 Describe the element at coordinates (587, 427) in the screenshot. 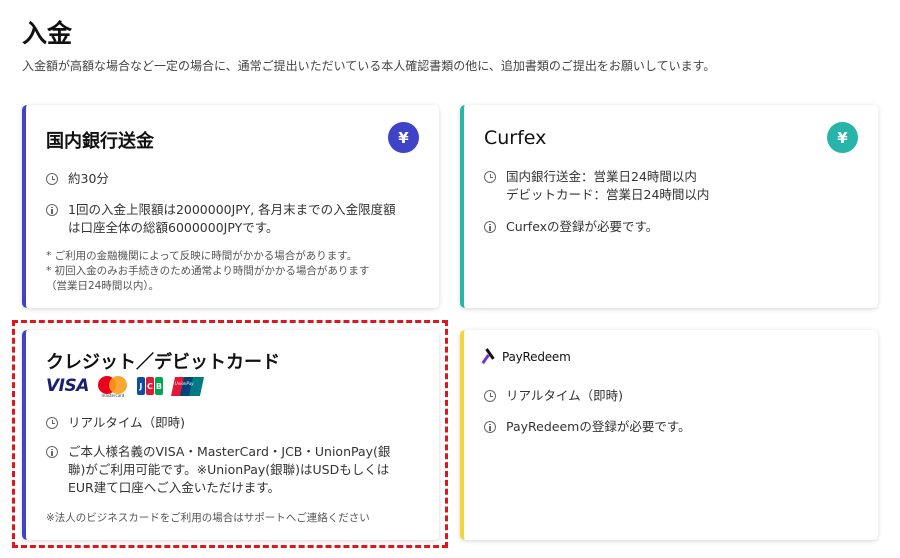

I see `requirement-info: PayRedeemの登録が必要です。` at that location.